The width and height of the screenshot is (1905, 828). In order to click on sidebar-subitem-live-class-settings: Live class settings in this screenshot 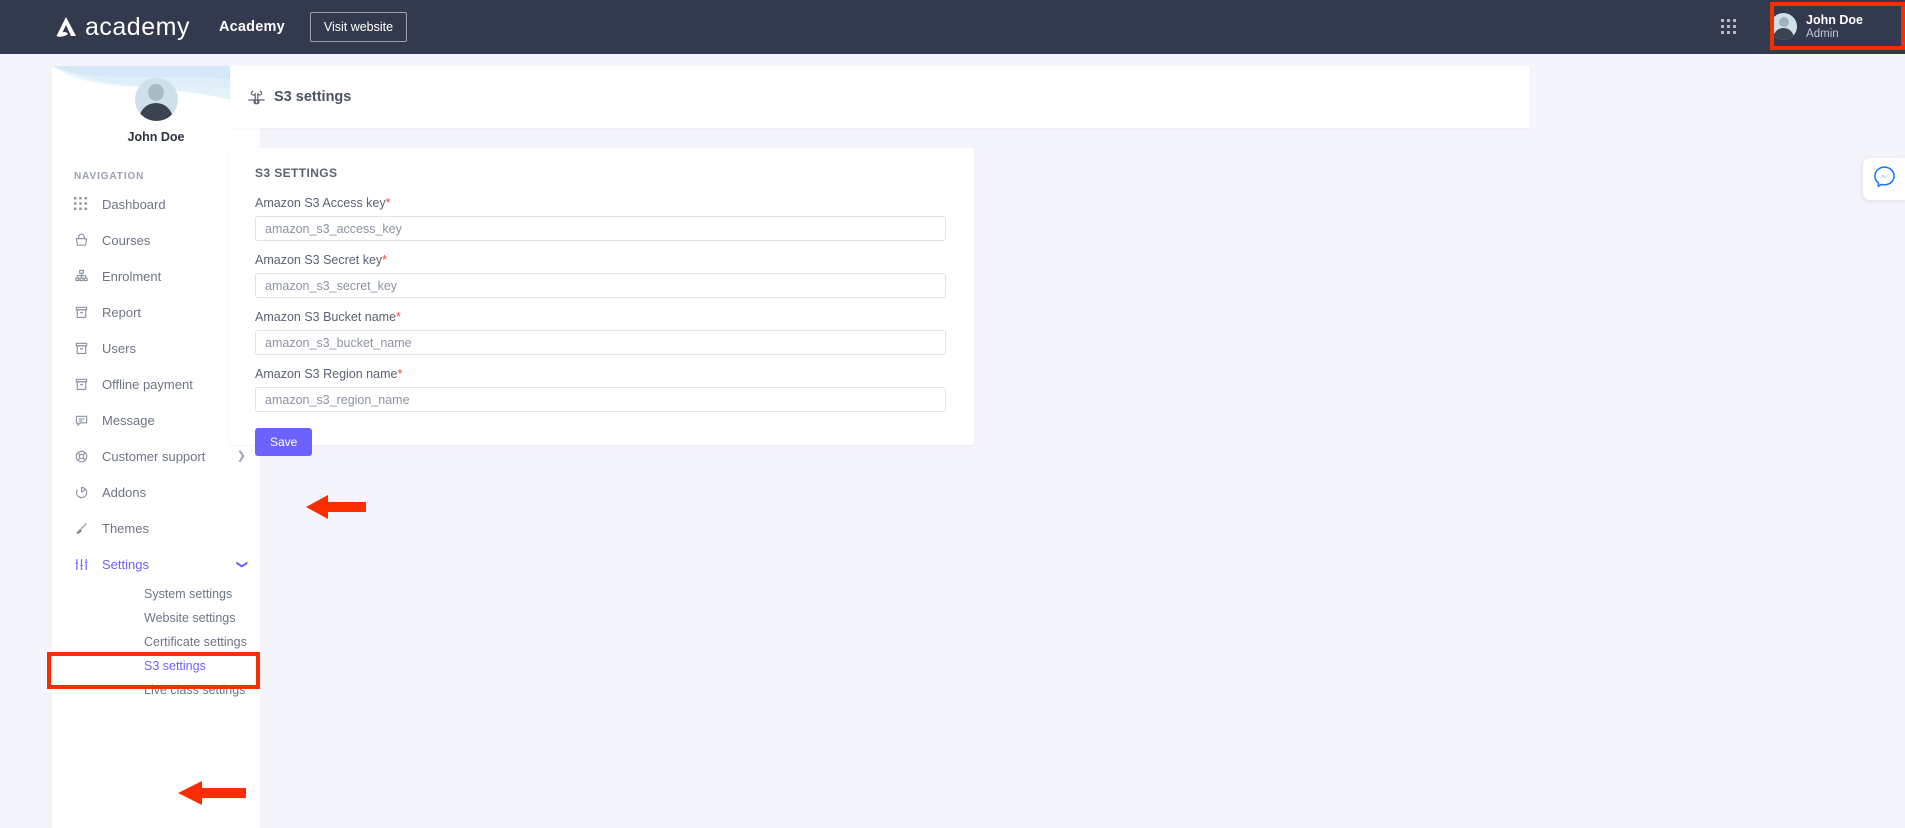, I will do `click(156, 690)`.